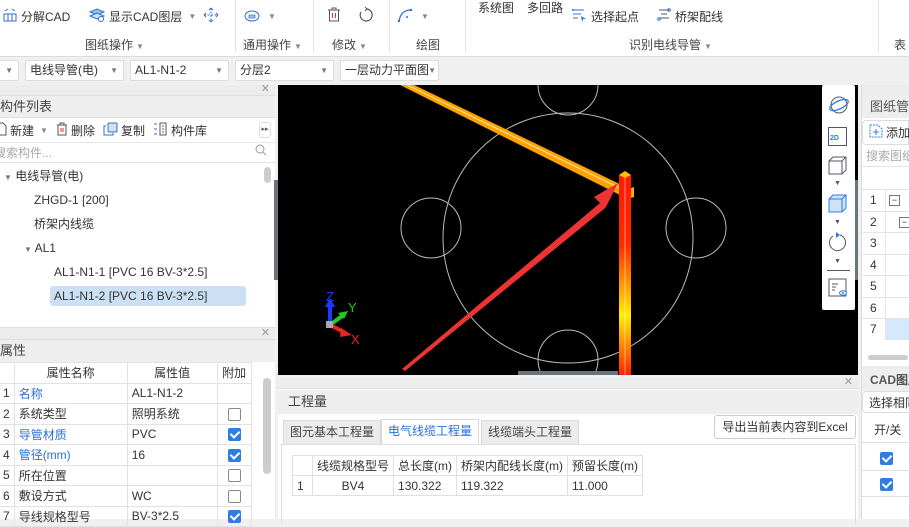 This screenshot has height=527, width=909. Describe the element at coordinates (261, 152) in the screenshot. I see `search-icon` at that location.